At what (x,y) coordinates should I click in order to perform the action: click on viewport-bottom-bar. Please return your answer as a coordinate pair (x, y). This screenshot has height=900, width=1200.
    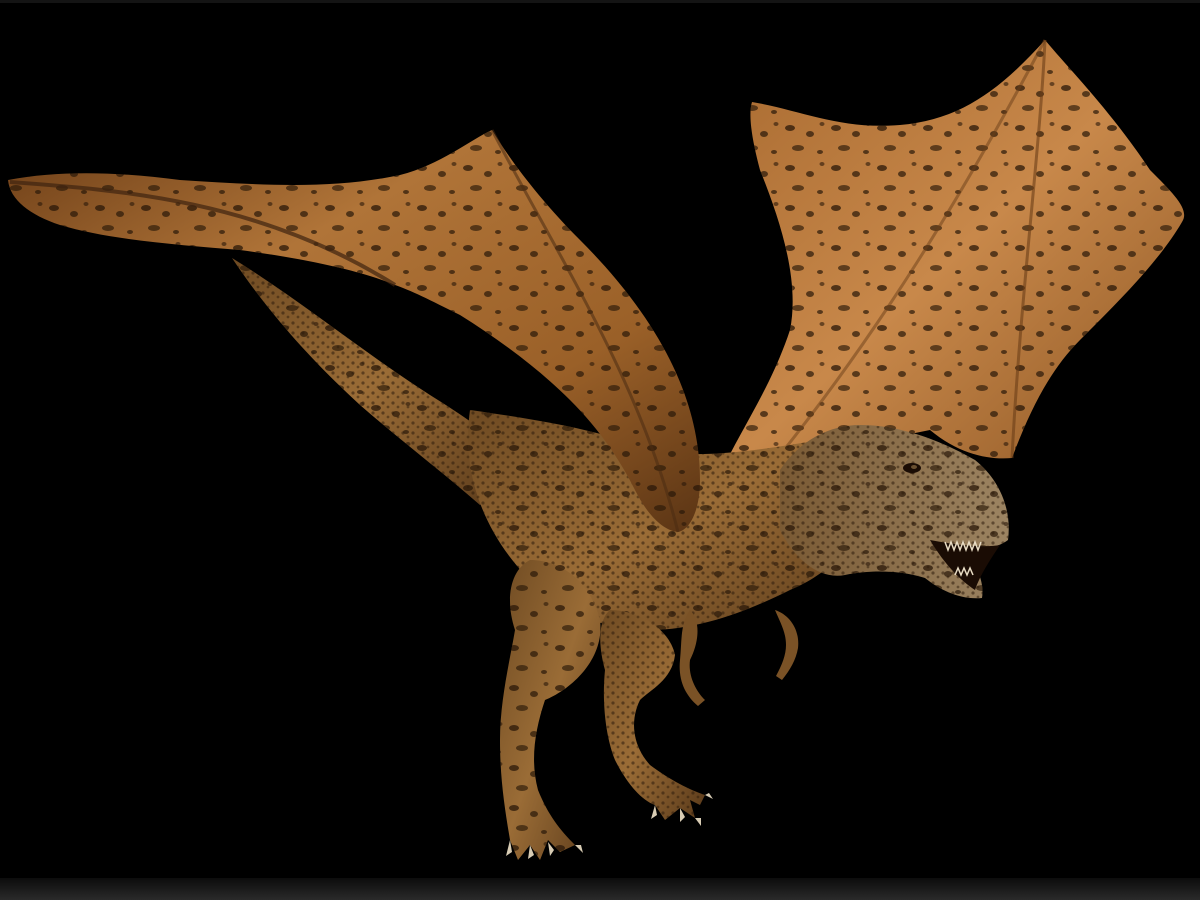
    Looking at the image, I should click on (600, 889).